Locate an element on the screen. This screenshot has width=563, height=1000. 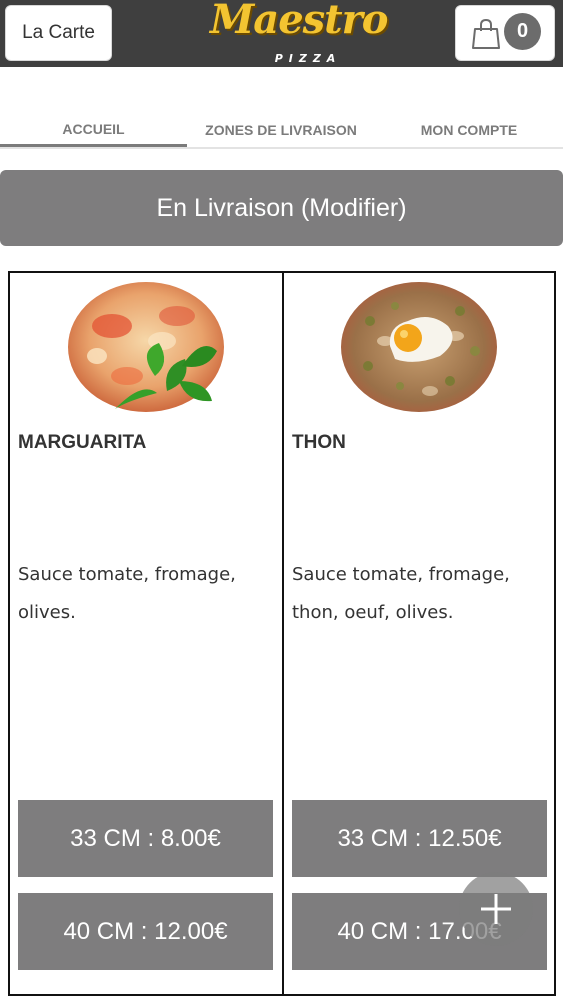
price-option-button: 33 CM : 12.50€ is located at coordinates (419, 838).